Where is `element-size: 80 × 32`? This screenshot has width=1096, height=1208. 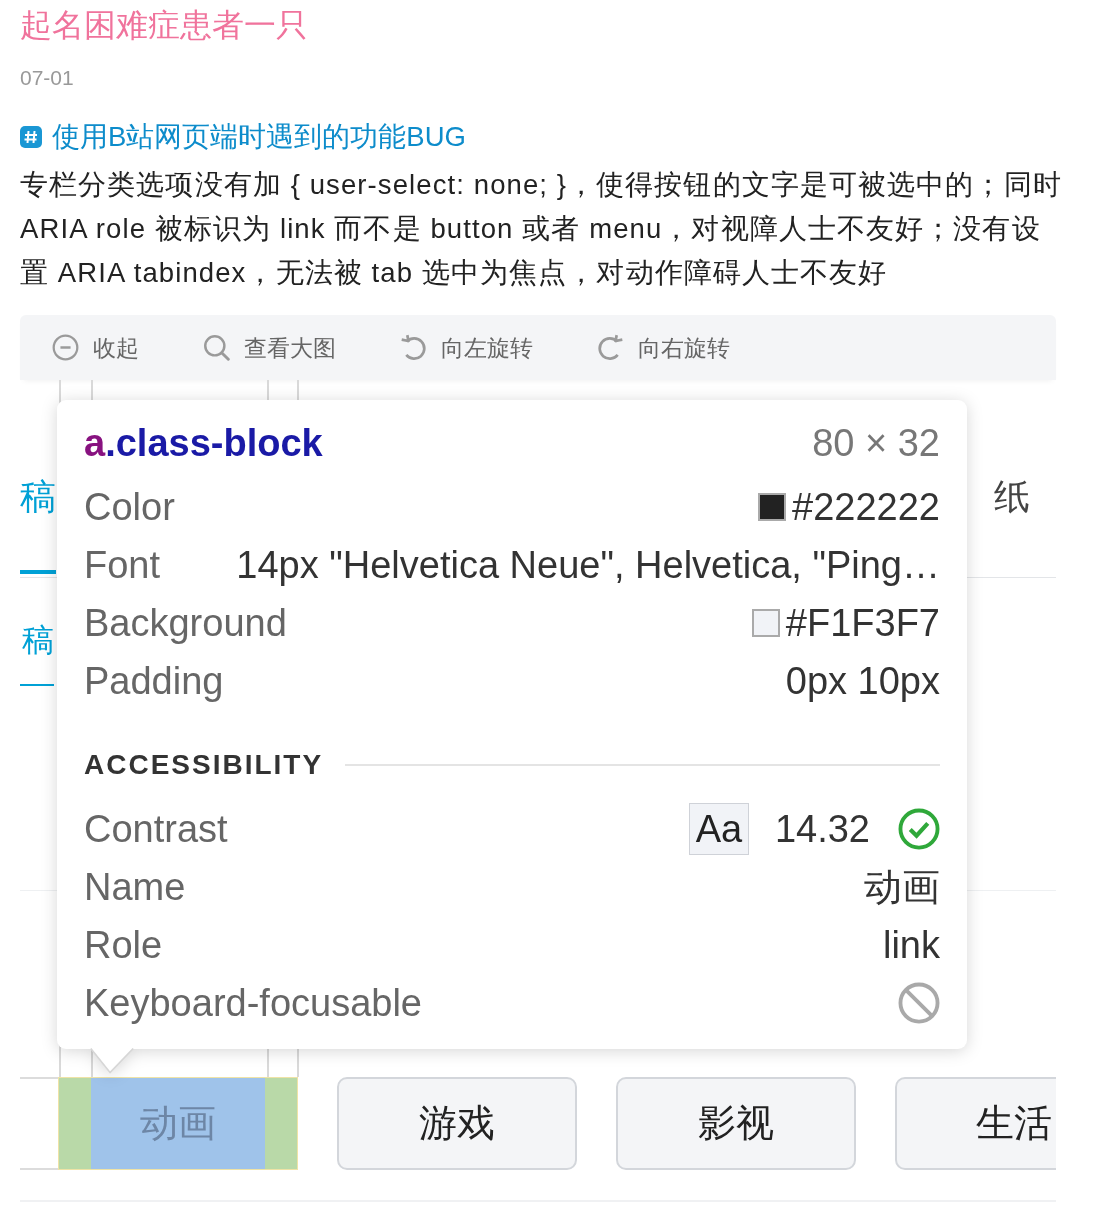 element-size: 80 × 32 is located at coordinates (876, 443).